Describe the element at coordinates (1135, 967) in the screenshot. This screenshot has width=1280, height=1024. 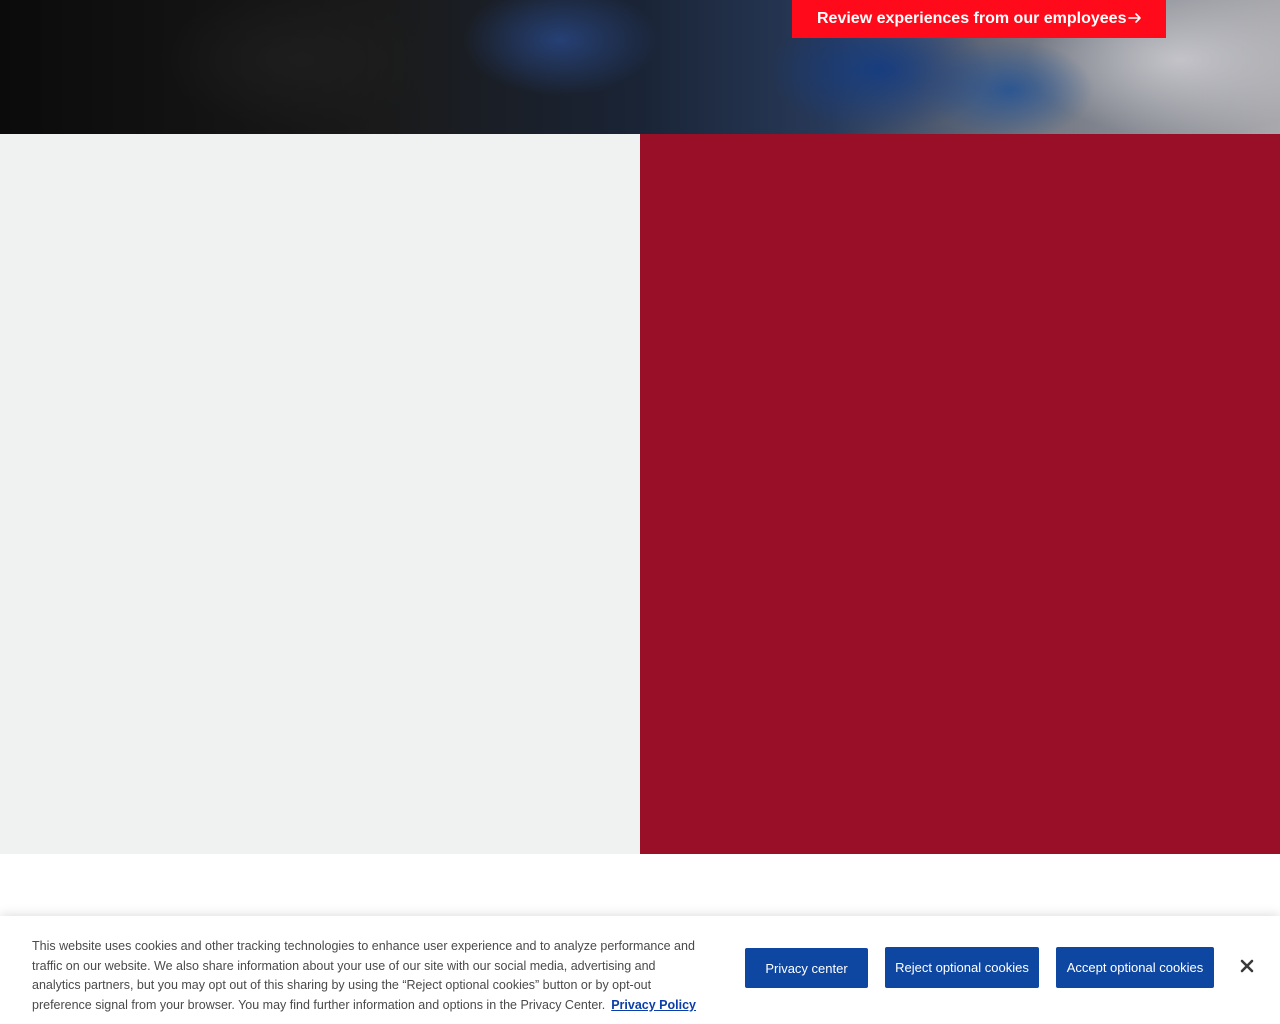
I see `accept-optional-cookies-button: Accept optional cookies` at that location.